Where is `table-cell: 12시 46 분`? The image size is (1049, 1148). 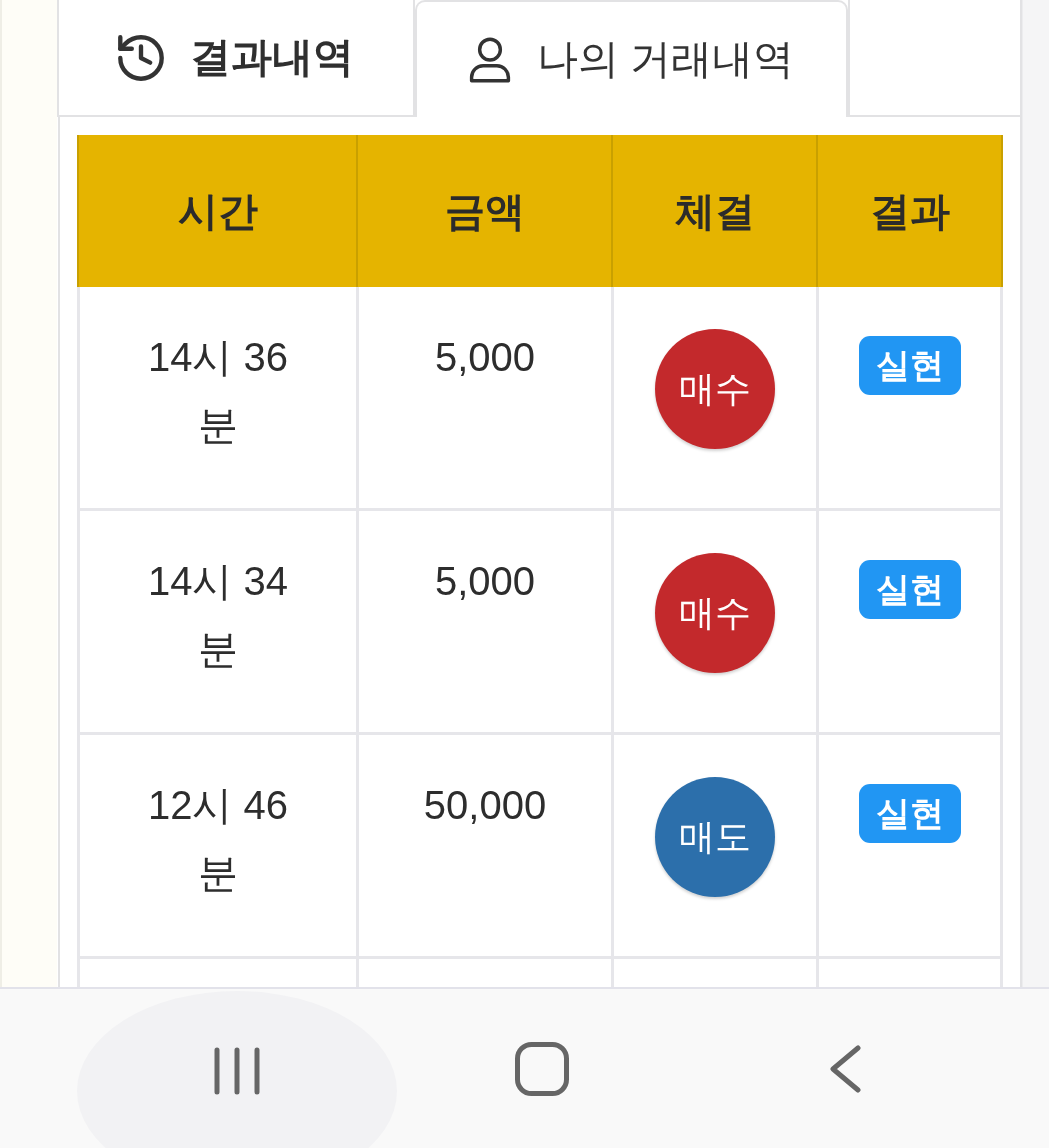 table-cell: 12시 46 분 is located at coordinates (216, 847).